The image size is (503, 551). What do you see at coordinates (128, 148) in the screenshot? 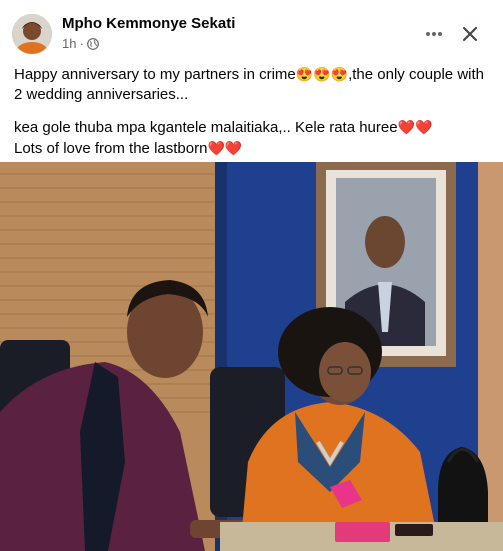
I see `post-text-line3: Lots of love from the lastborn❤️❤️` at bounding box center [128, 148].